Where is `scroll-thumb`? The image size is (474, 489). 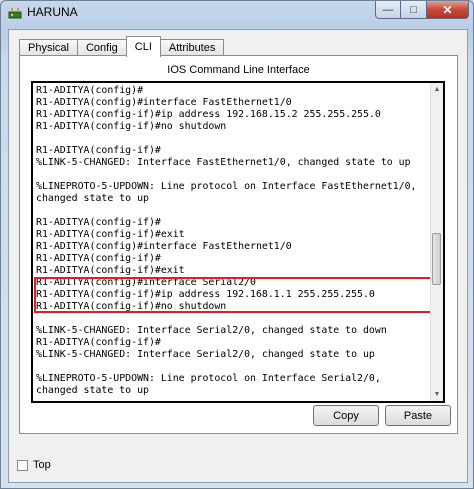
scroll-thumb is located at coordinates (436, 259).